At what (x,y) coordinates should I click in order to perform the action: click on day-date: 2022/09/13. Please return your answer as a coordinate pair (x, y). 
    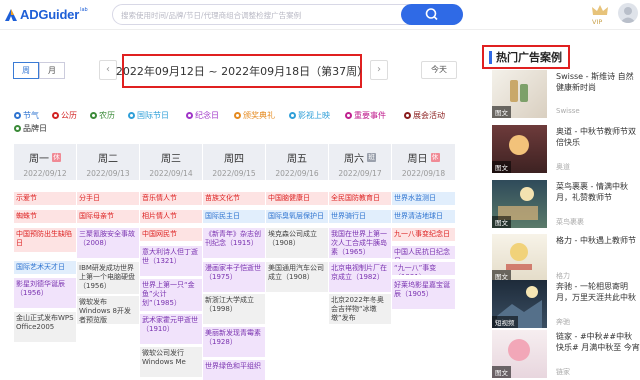
    Looking at the image, I should click on (108, 173).